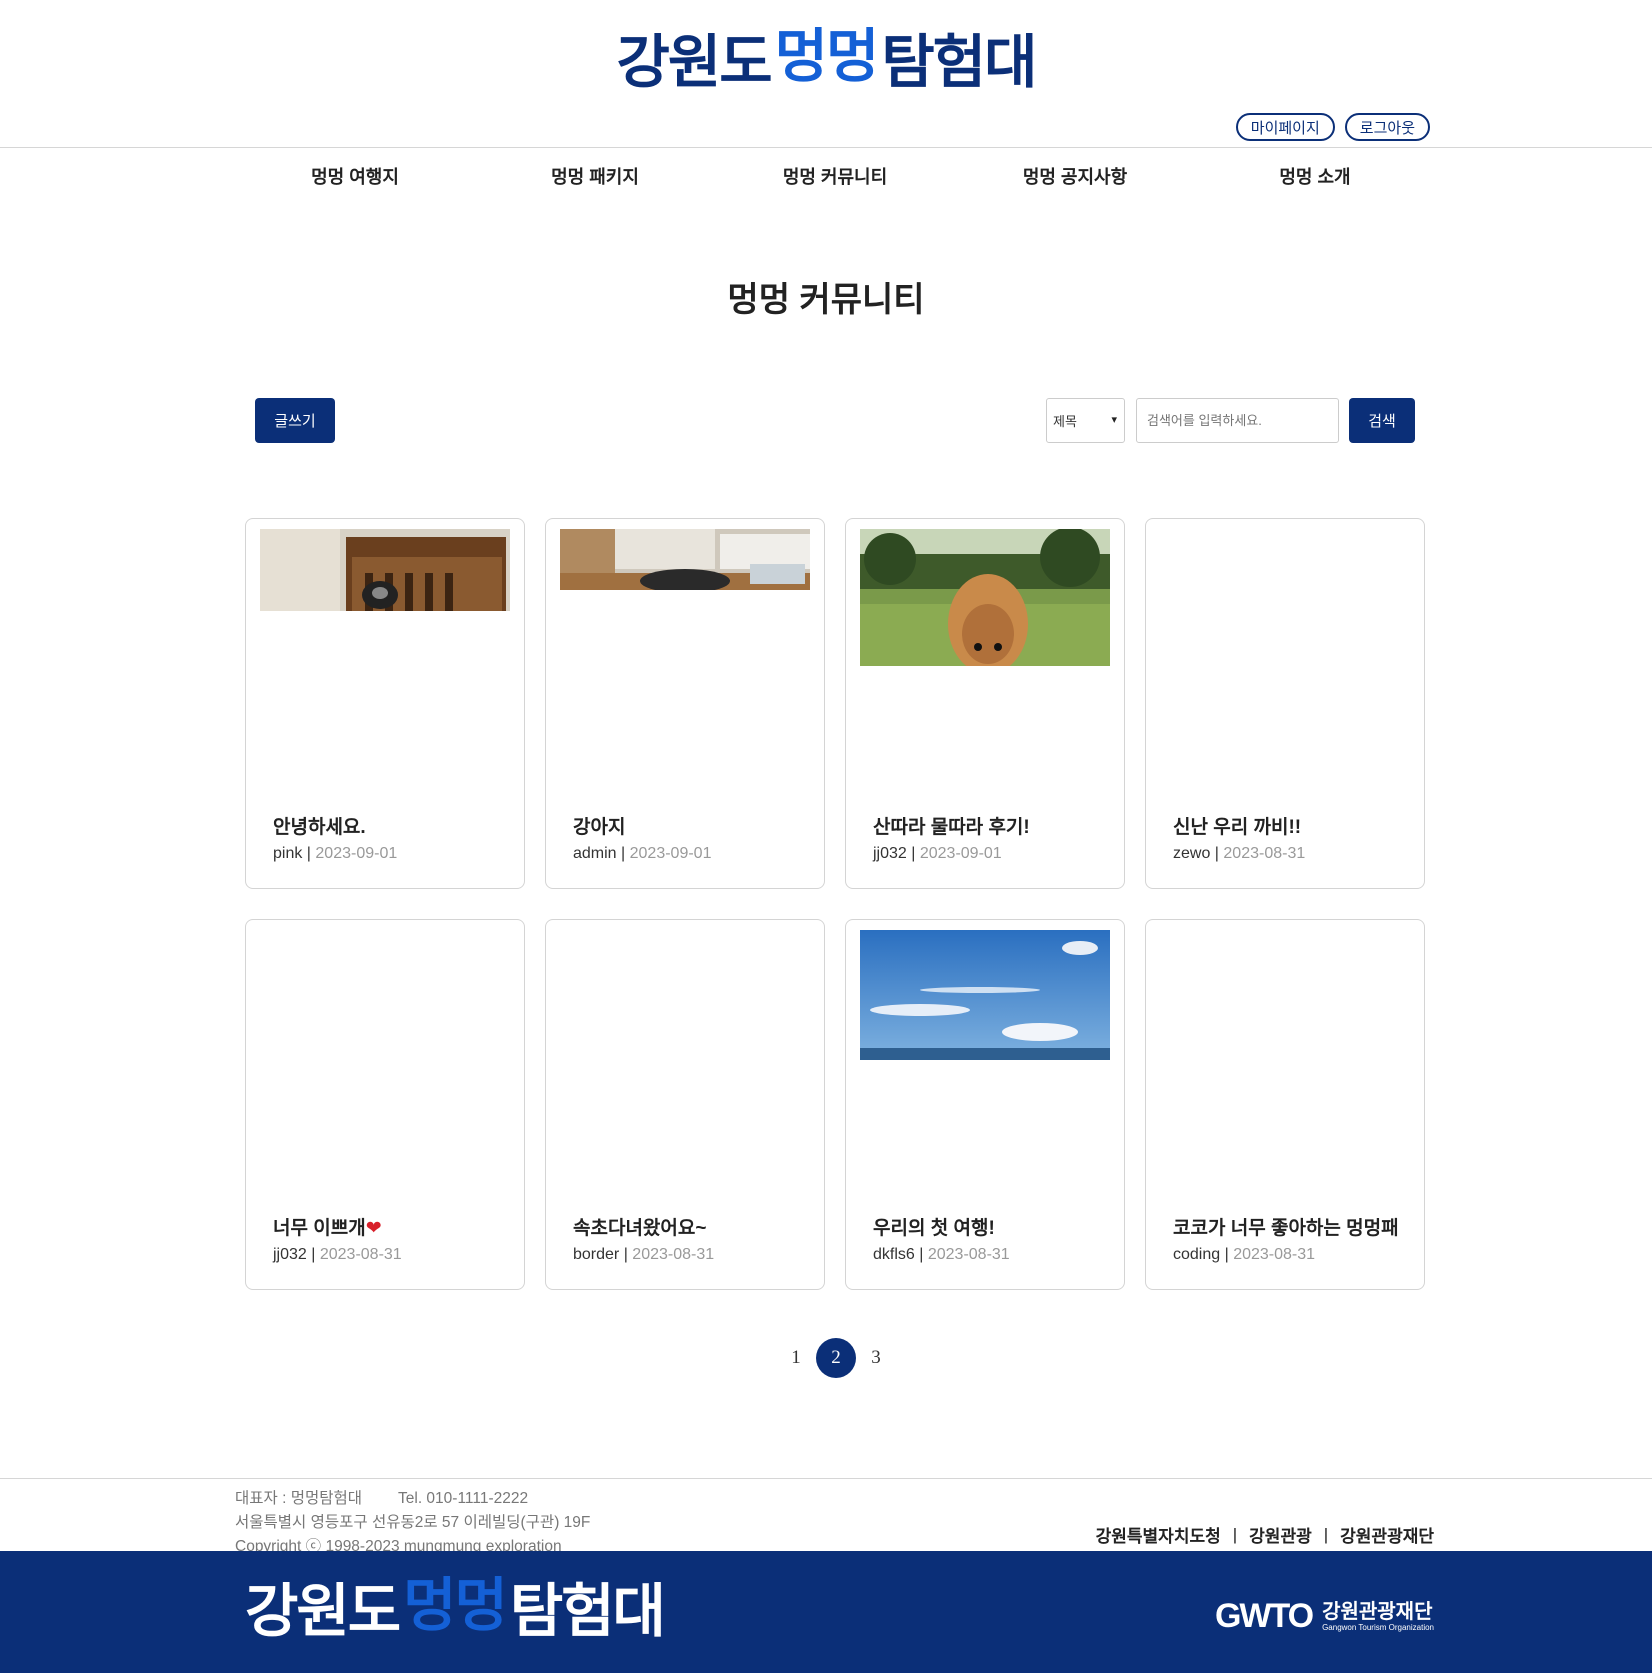 The height and width of the screenshot is (1673, 1652). What do you see at coordinates (298, 1498) in the screenshot?
I see `footer-representative: 대표자 : 멍멍탐험대` at bounding box center [298, 1498].